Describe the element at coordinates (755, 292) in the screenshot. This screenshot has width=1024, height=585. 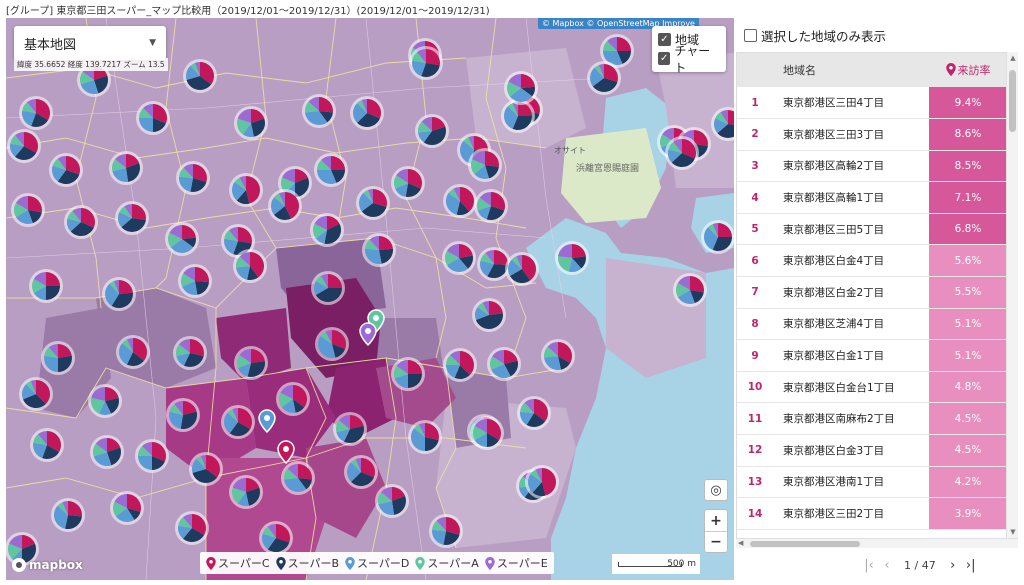
I see `rank-cell: 7` at that location.